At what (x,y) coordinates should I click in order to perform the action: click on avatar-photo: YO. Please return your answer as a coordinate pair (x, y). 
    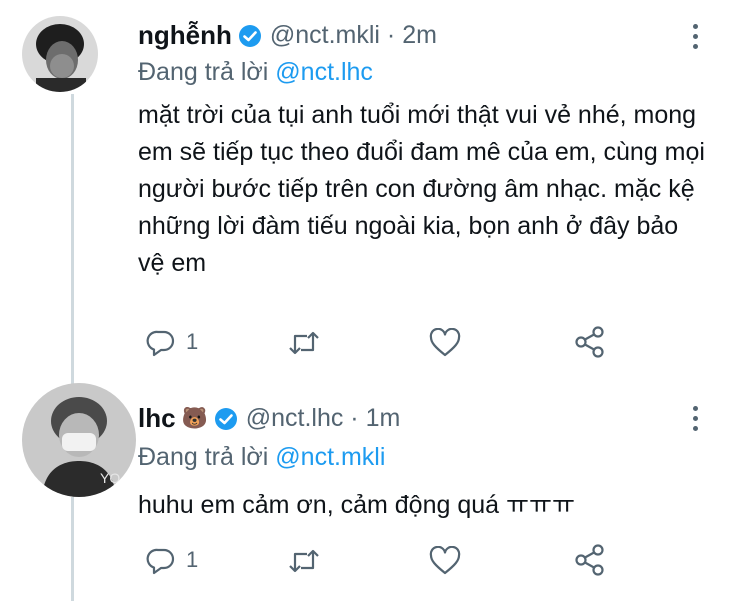
    Looking at the image, I should click on (79, 440).